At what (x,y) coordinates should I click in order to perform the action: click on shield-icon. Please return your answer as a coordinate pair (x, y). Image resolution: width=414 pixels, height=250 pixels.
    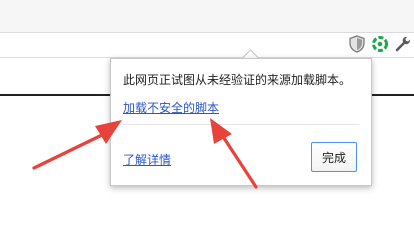
    Looking at the image, I should click on (357, 44).